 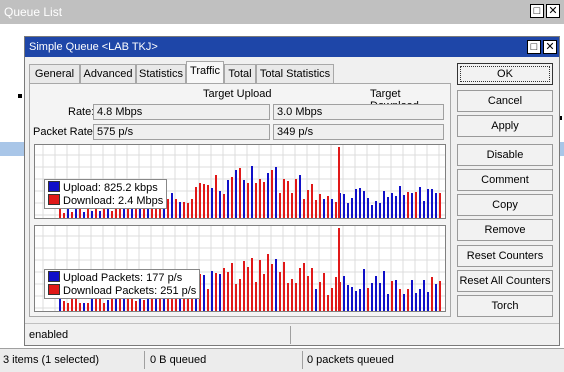 I want to click on rate-upload-field: 4.8 Mbps, so click(x=181, y=112).